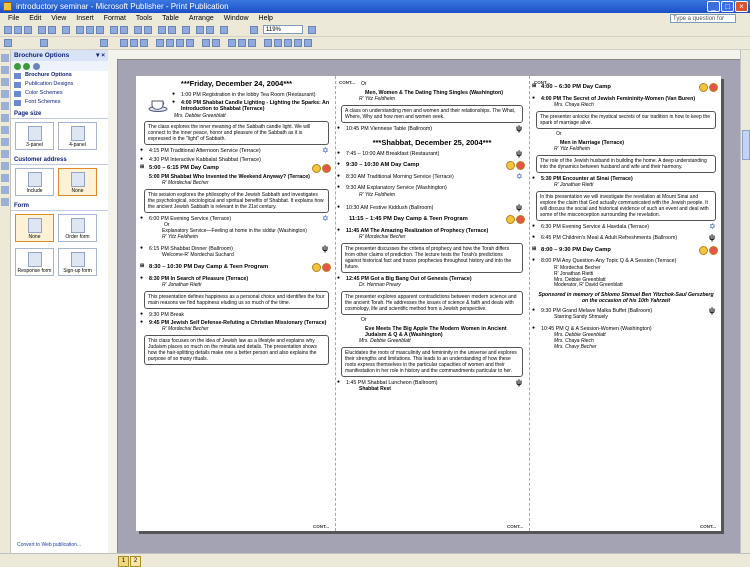  Describe the element at coordinates (206, 43) in the screenshot. I see `numbering-icon` at that location.